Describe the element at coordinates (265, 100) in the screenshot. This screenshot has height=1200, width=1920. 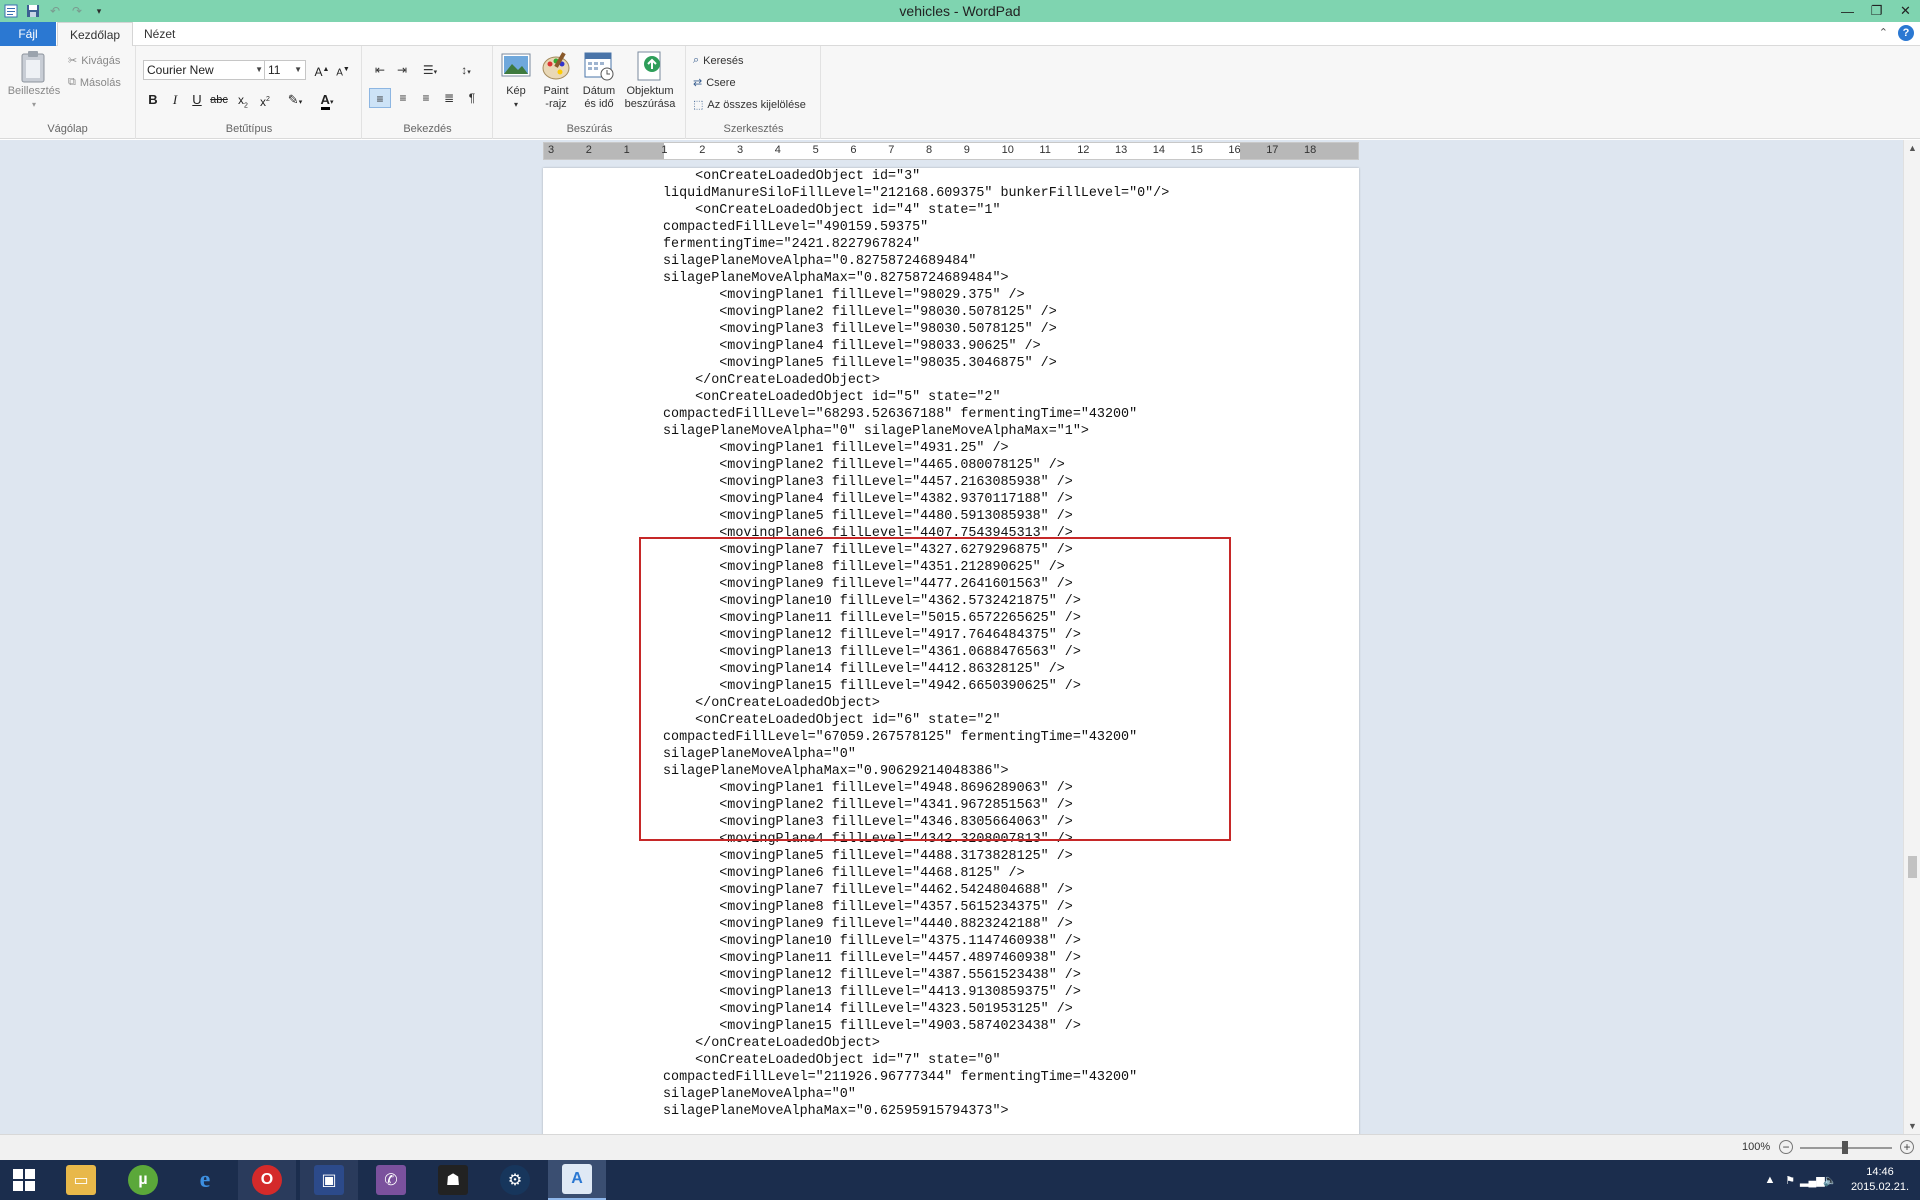
I see `superscript-icon: x2` at that location.